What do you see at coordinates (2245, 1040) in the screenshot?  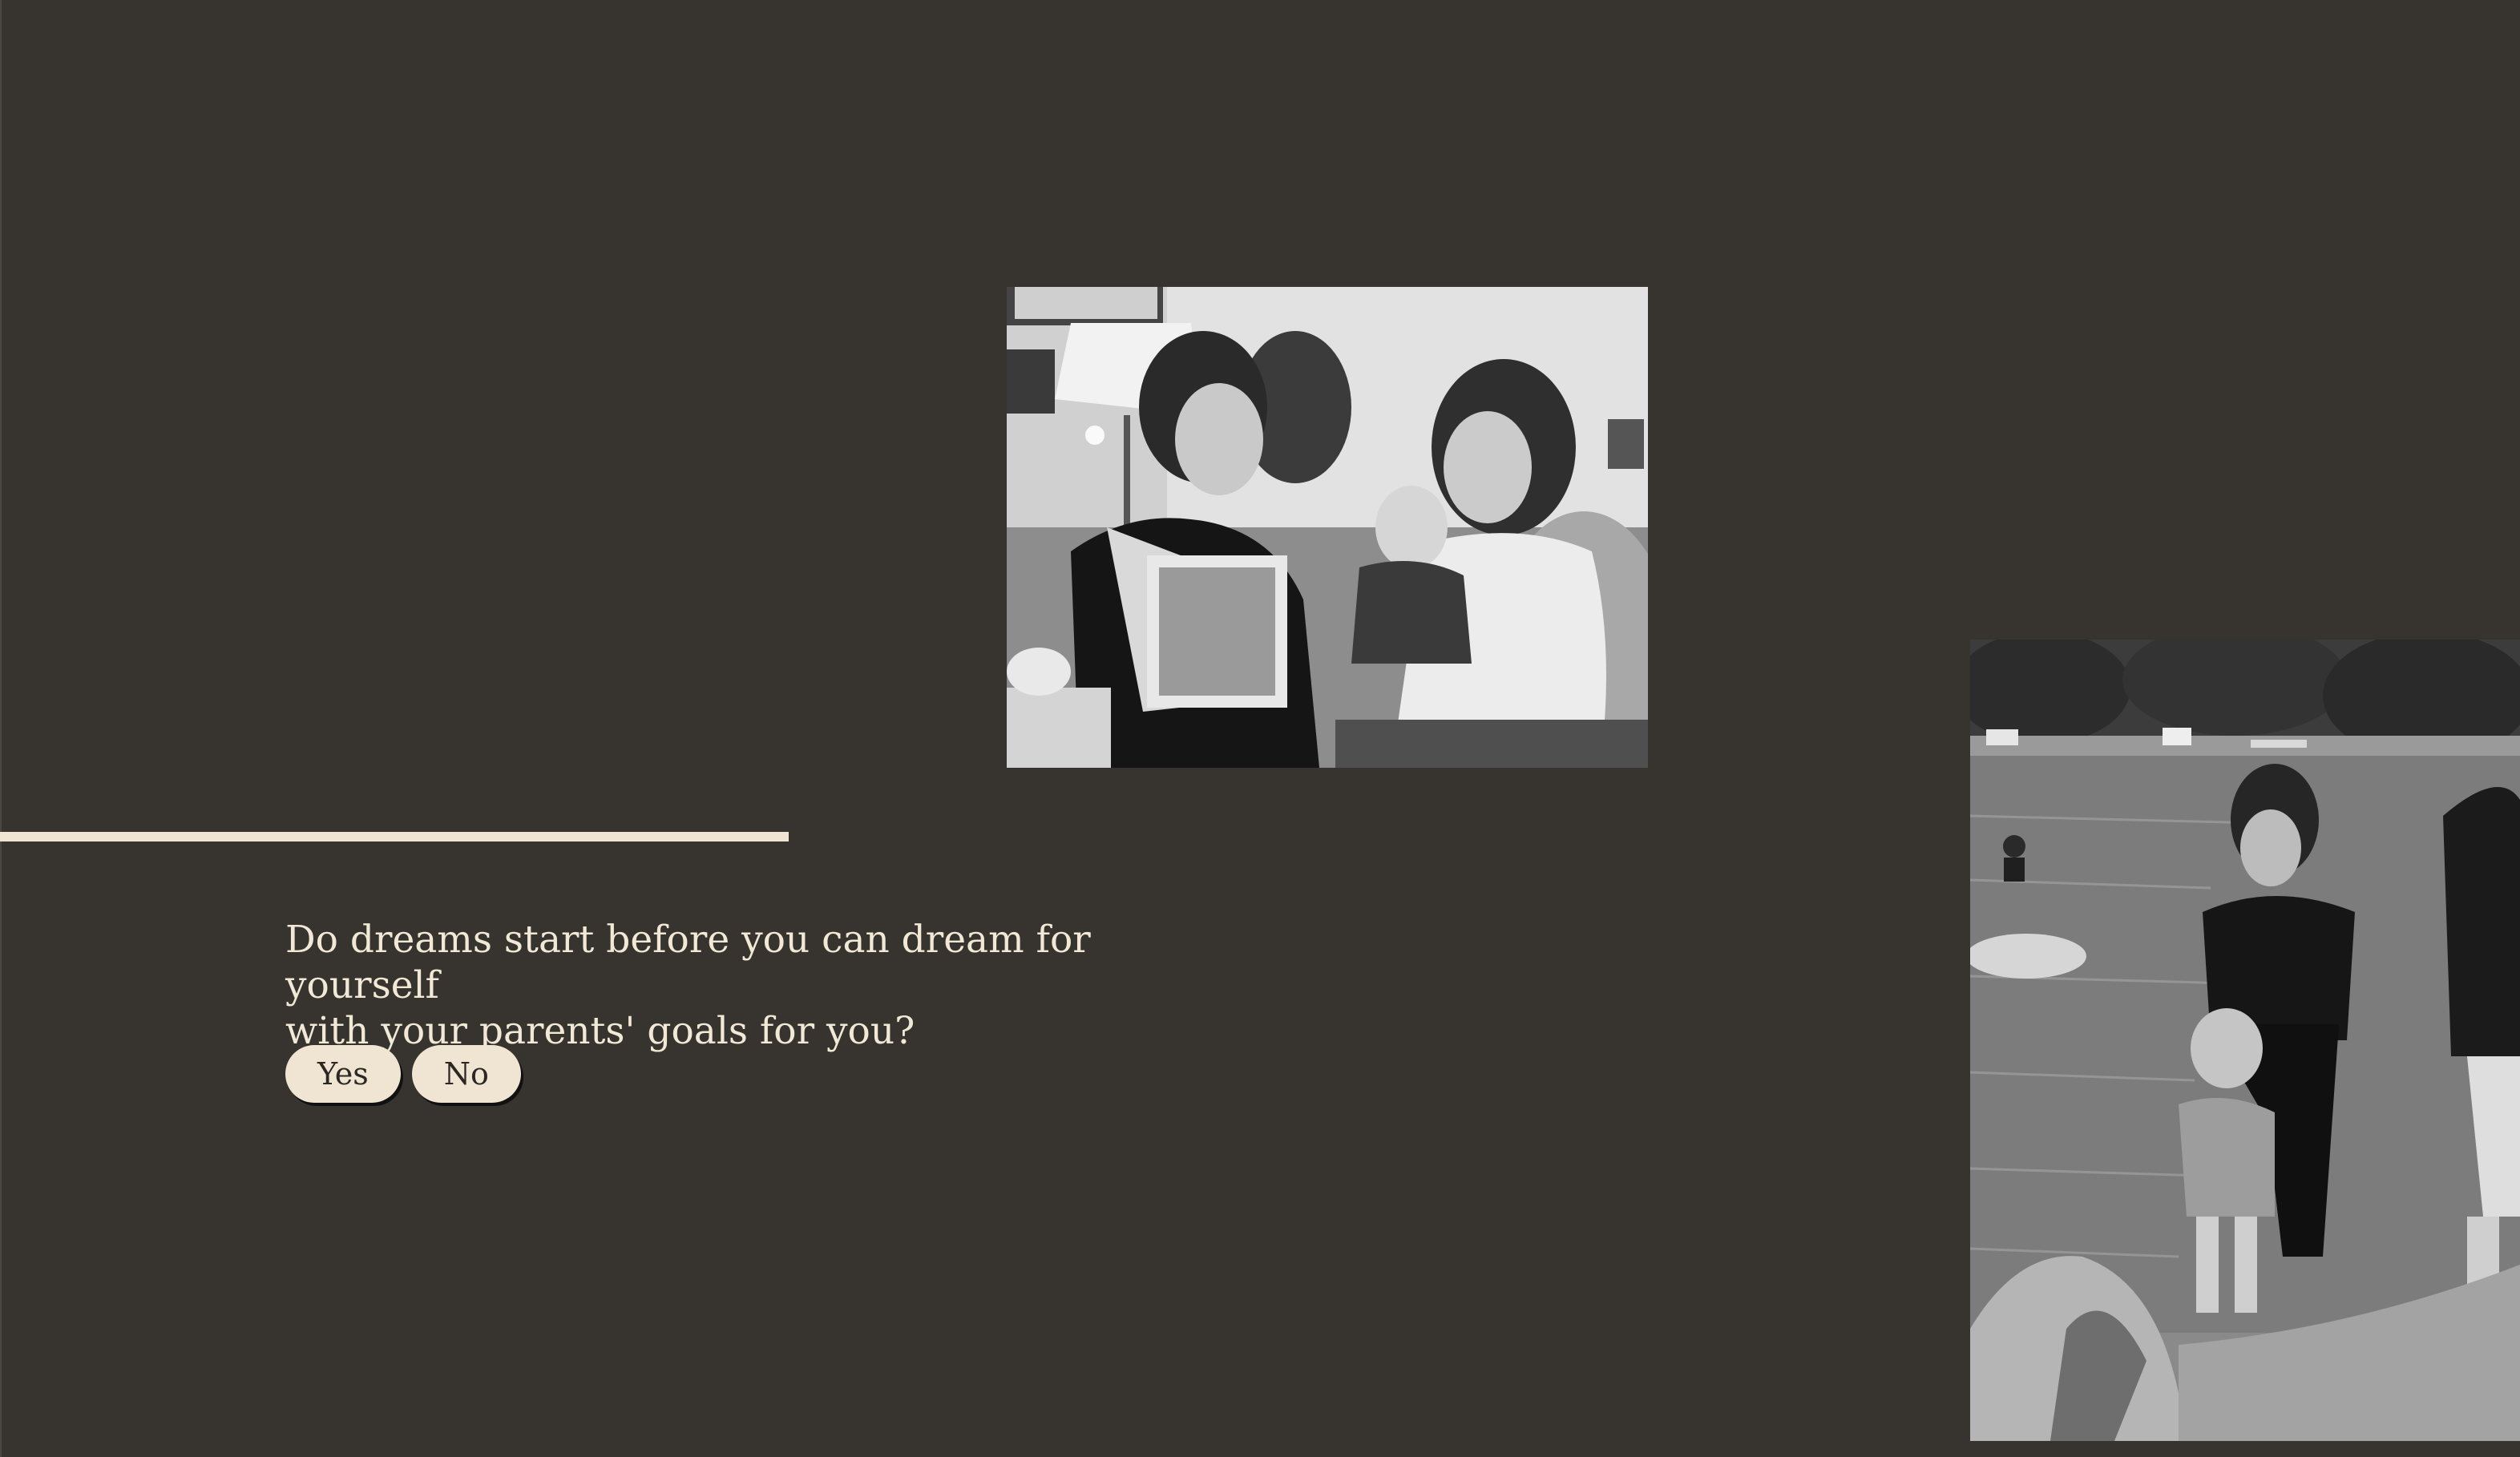 I see `lakeshore-photo` at bounding box center [2245, 1040].